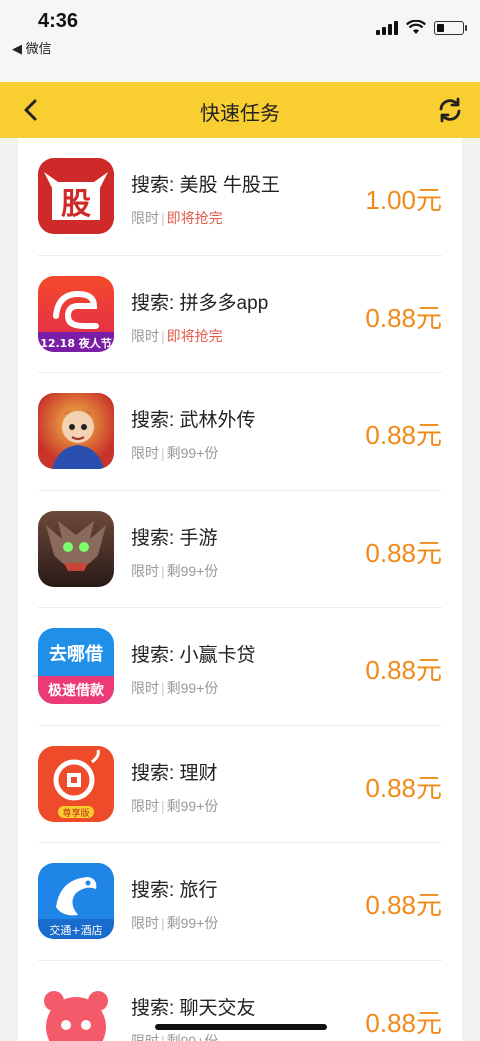 This screenshot has width=480, height=1041. Describe the element at coordinates (76, 783) in the screenshot. I see `finance-app-icon: 尊享版` at that location.